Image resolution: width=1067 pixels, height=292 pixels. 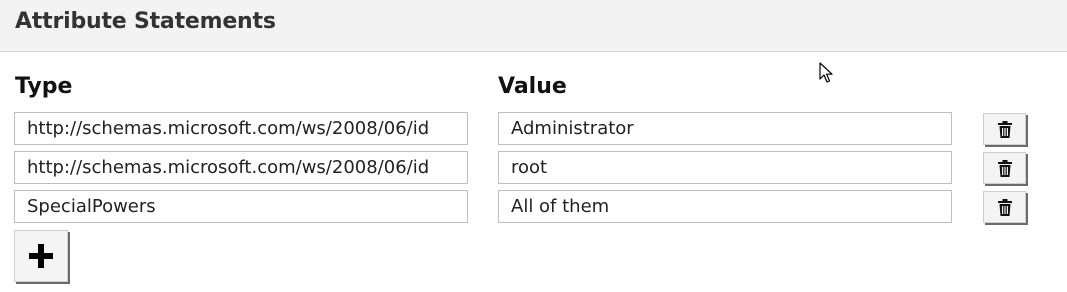 What do you see at coordinates (826, 72) in the screenshot?
I see `mouse-cursor-icon` at bounding box center [826, 72].